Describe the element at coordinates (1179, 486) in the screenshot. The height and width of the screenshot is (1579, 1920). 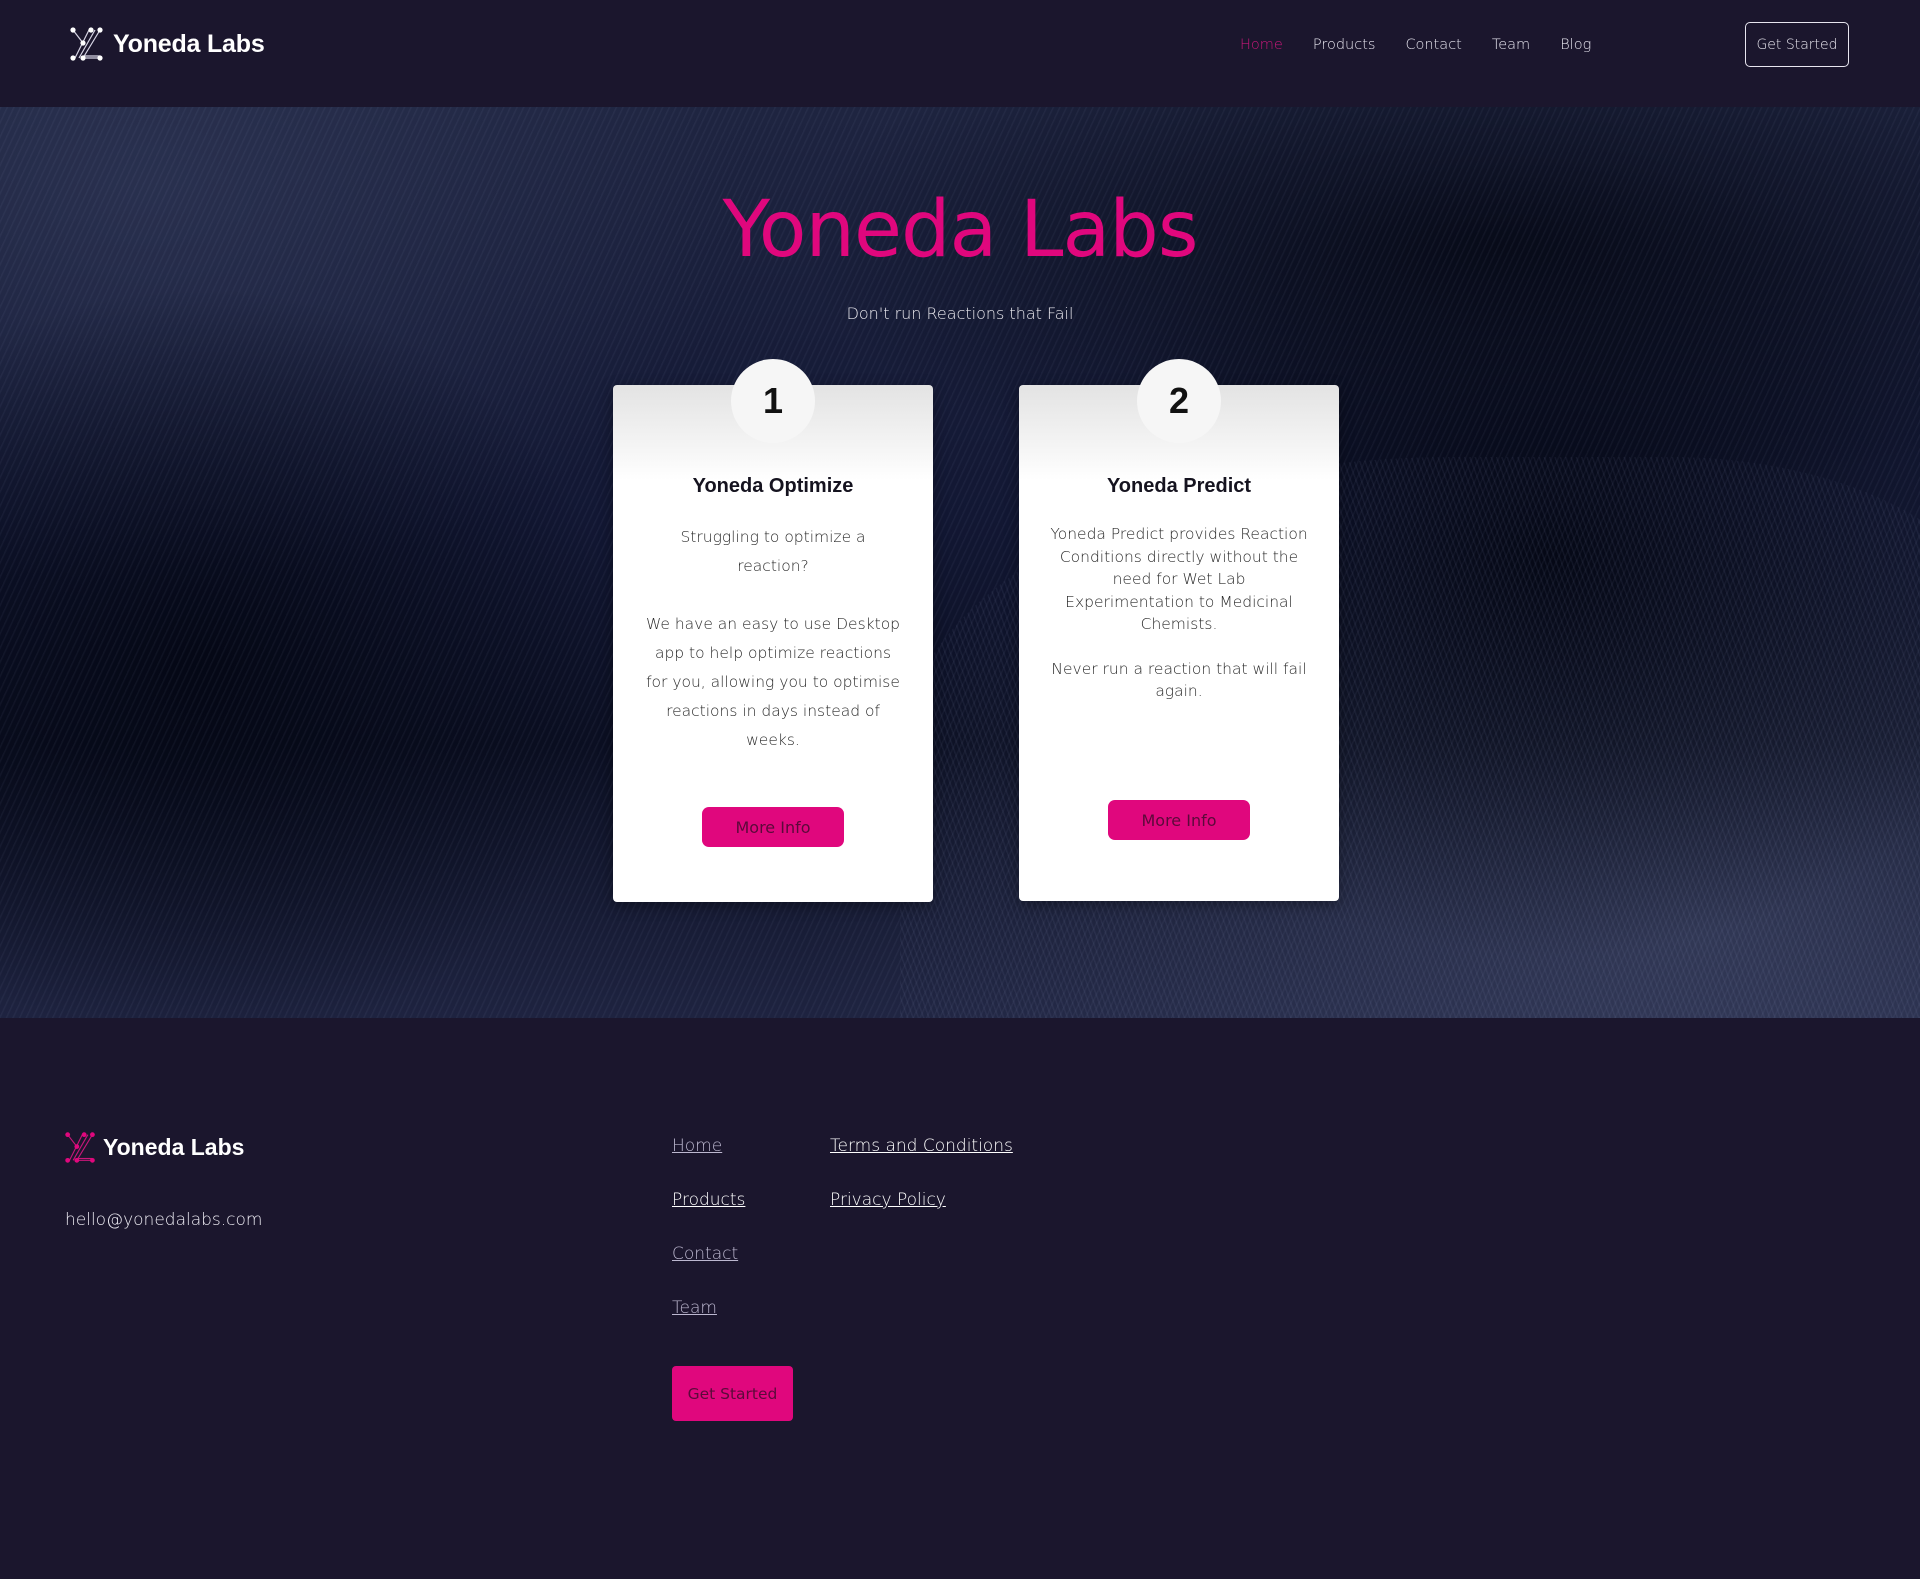
I see `card-title: Yoneda Predict` at that location.